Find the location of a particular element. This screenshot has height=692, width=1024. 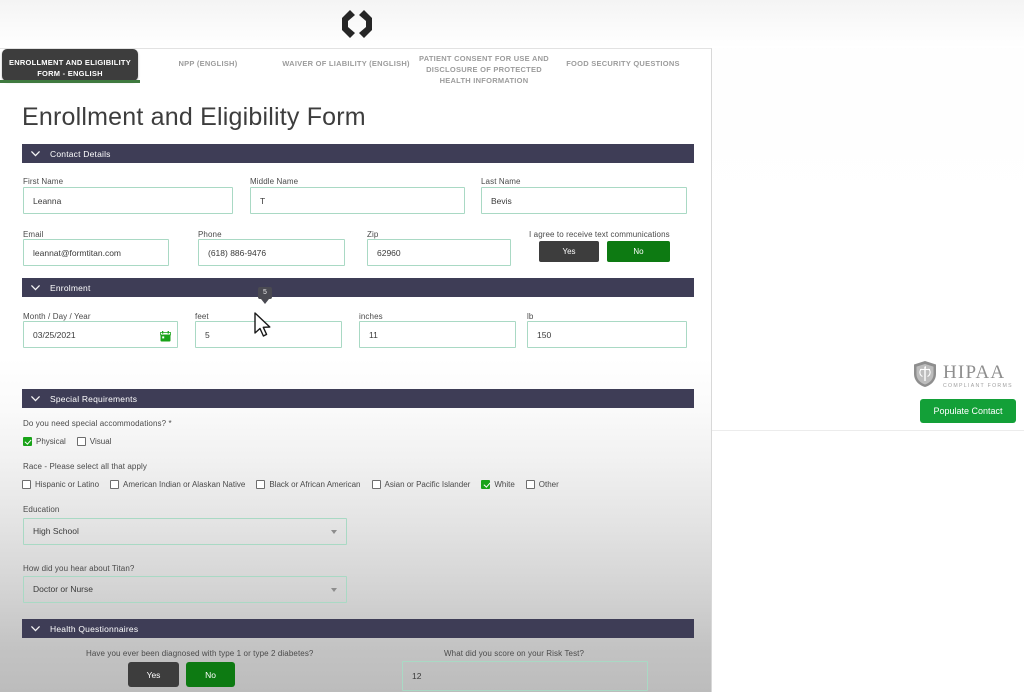

input-risk-test-score is located at coordinates (525, 676).